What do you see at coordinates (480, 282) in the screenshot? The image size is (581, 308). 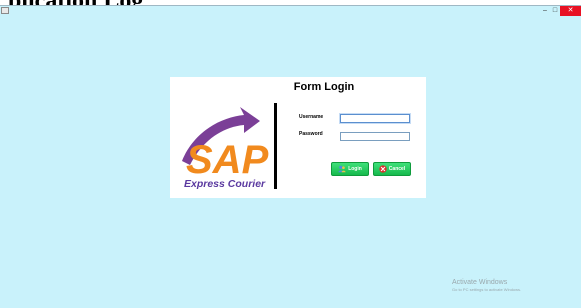 I see `watermark-title: Activate Windows` at bounding box center [480, 282].